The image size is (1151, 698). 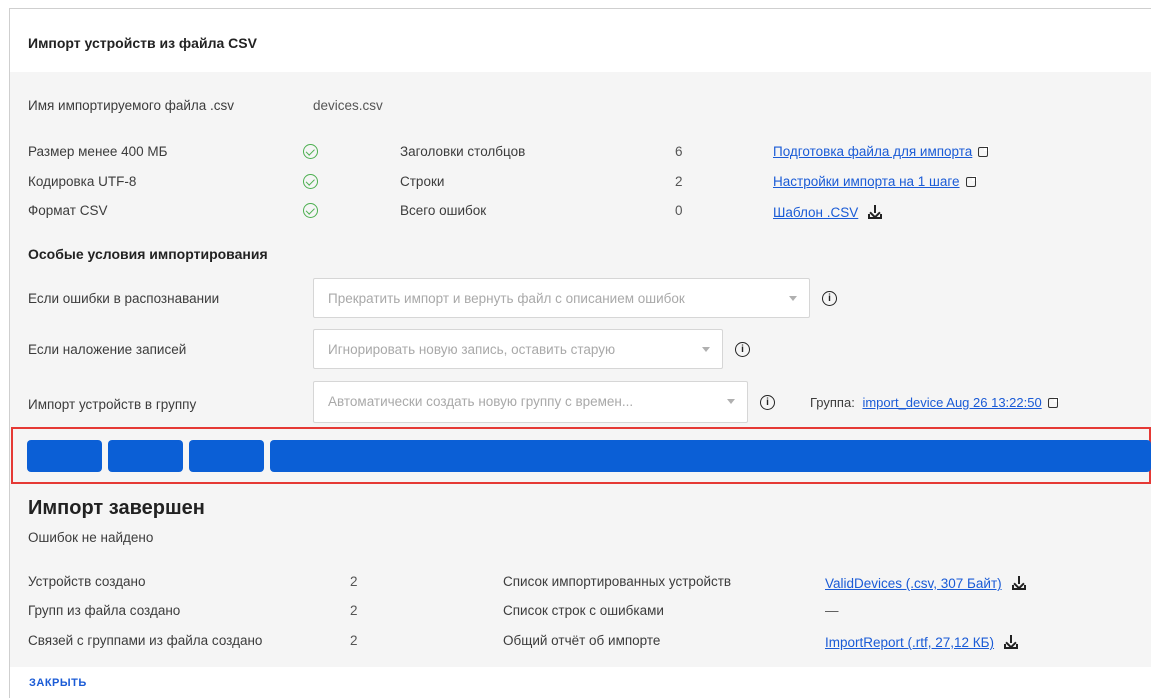 What do you see at coordinates (443, 210) in the screenshot?
I see `stat-label-errors: Всего ошибок` at bounding box center [443, 210].